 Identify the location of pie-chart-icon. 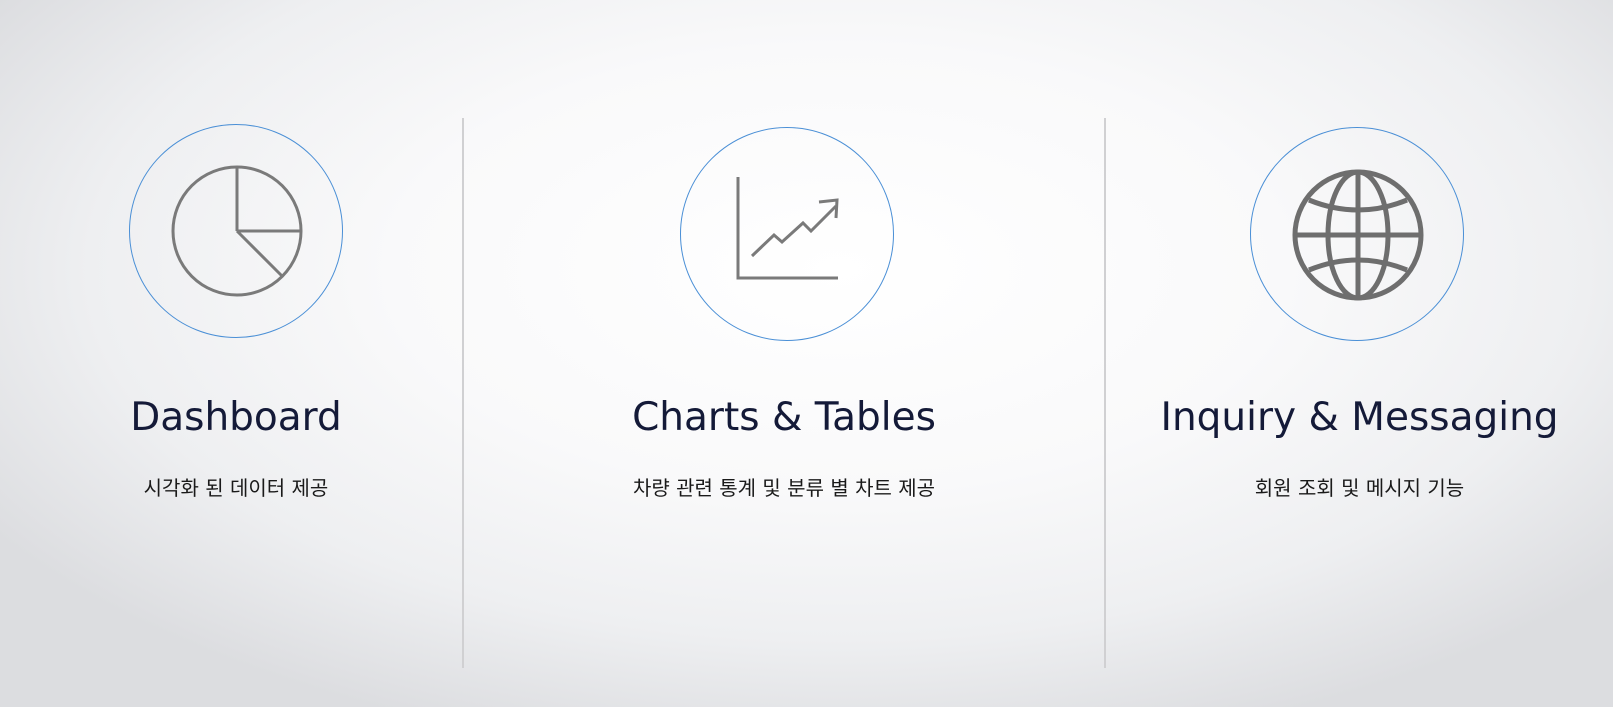
(237, 231).